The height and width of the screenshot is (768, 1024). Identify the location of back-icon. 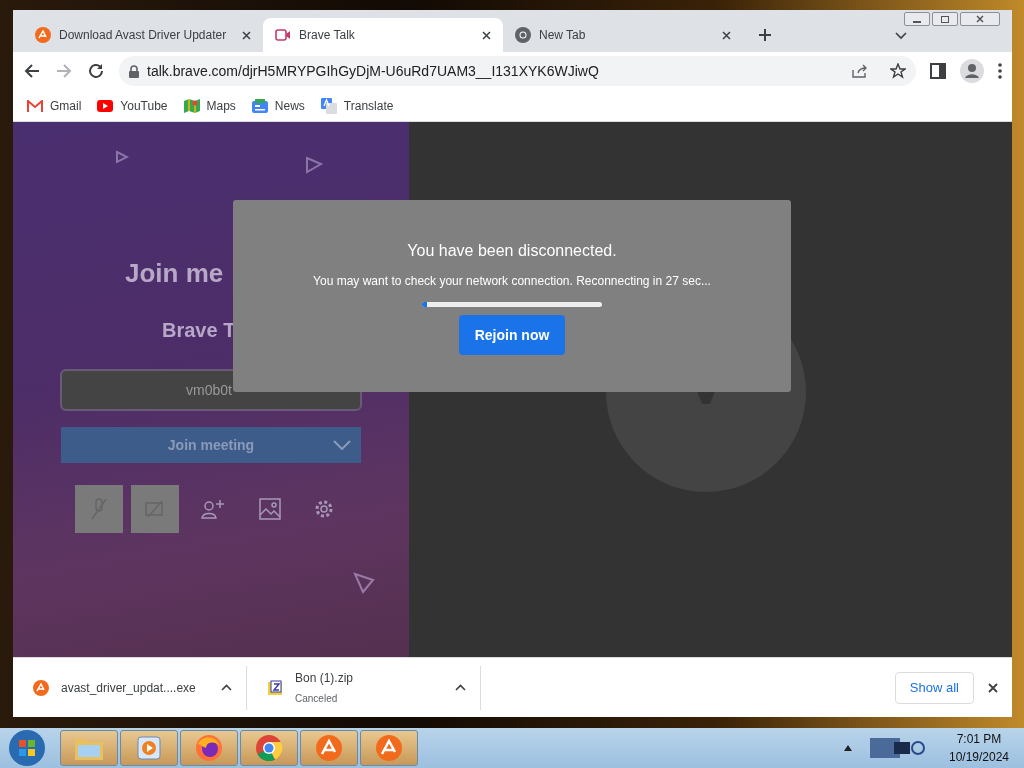
(32, 71).